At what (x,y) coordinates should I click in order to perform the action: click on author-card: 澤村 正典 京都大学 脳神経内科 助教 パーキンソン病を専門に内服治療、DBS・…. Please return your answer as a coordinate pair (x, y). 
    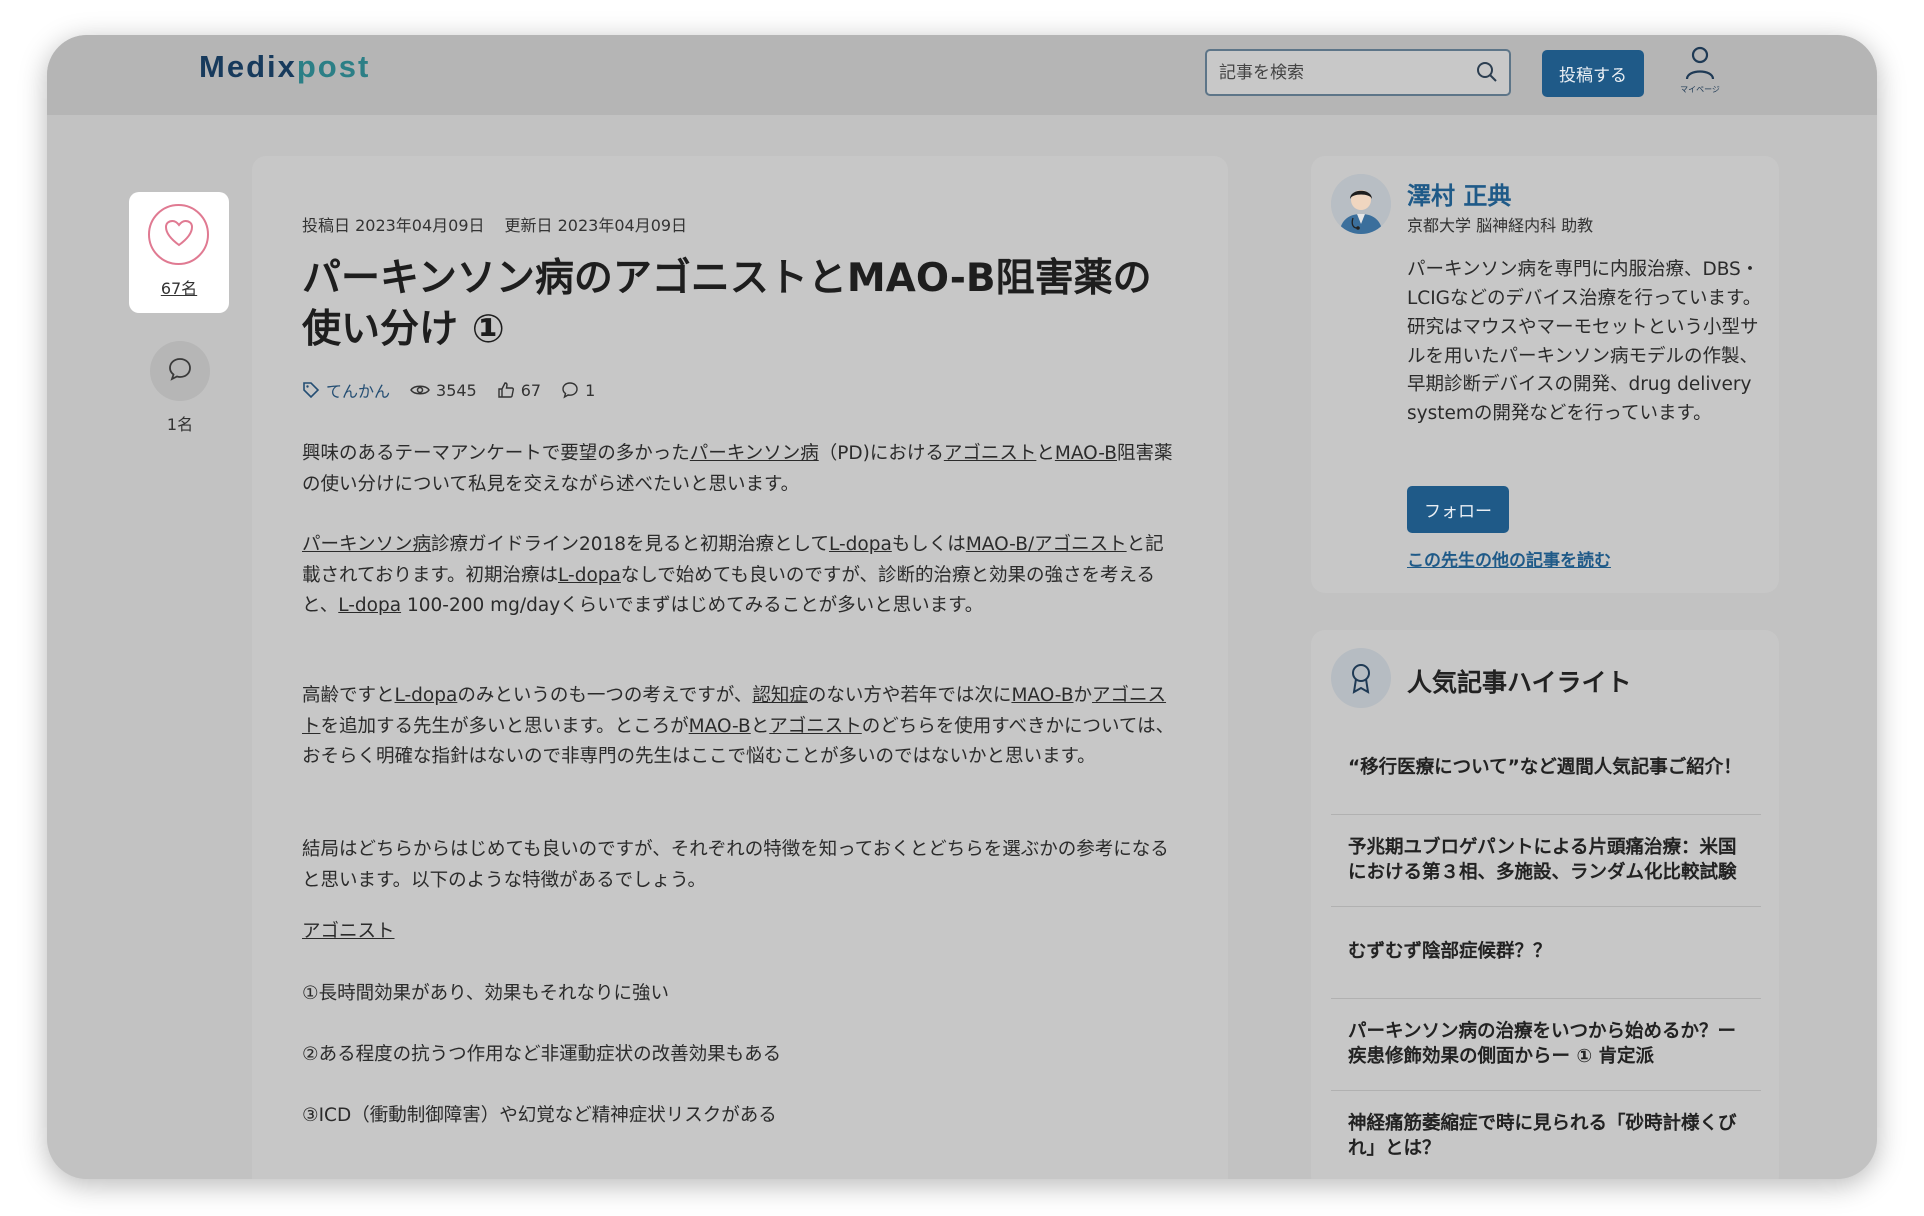
    Looking at the image, I should click on (1545, 374).